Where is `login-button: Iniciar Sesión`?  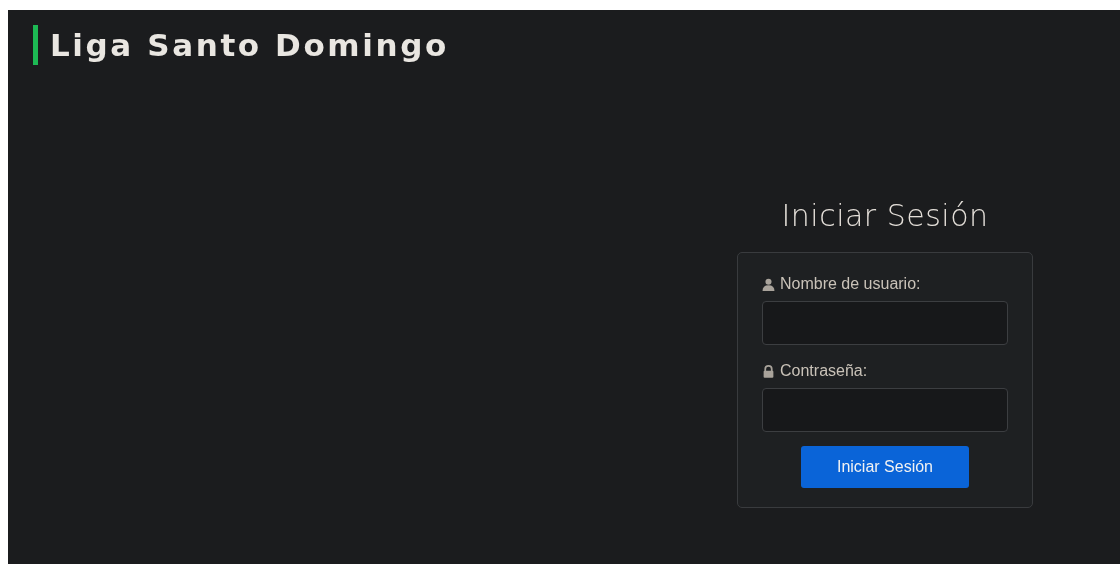 login-button: Iniciar Sesión is located at coordinates (885, 467).